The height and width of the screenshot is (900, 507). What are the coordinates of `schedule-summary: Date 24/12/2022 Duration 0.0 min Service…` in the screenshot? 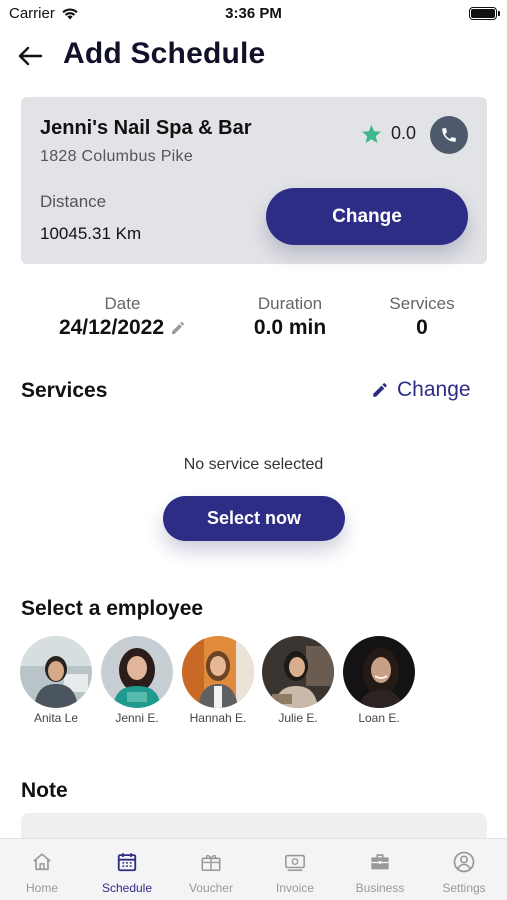 It's located at (253, 319).